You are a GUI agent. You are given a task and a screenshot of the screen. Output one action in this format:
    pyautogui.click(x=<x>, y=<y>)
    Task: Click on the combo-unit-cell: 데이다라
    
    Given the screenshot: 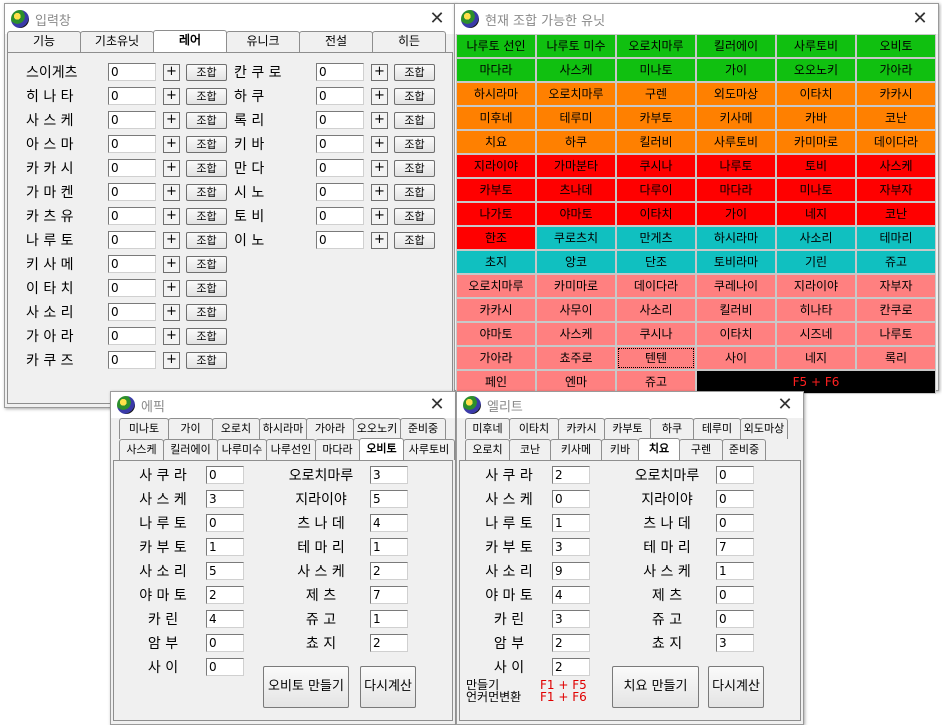 What is the action you would take?
    pyautogui.click(x=656, y=286)
    